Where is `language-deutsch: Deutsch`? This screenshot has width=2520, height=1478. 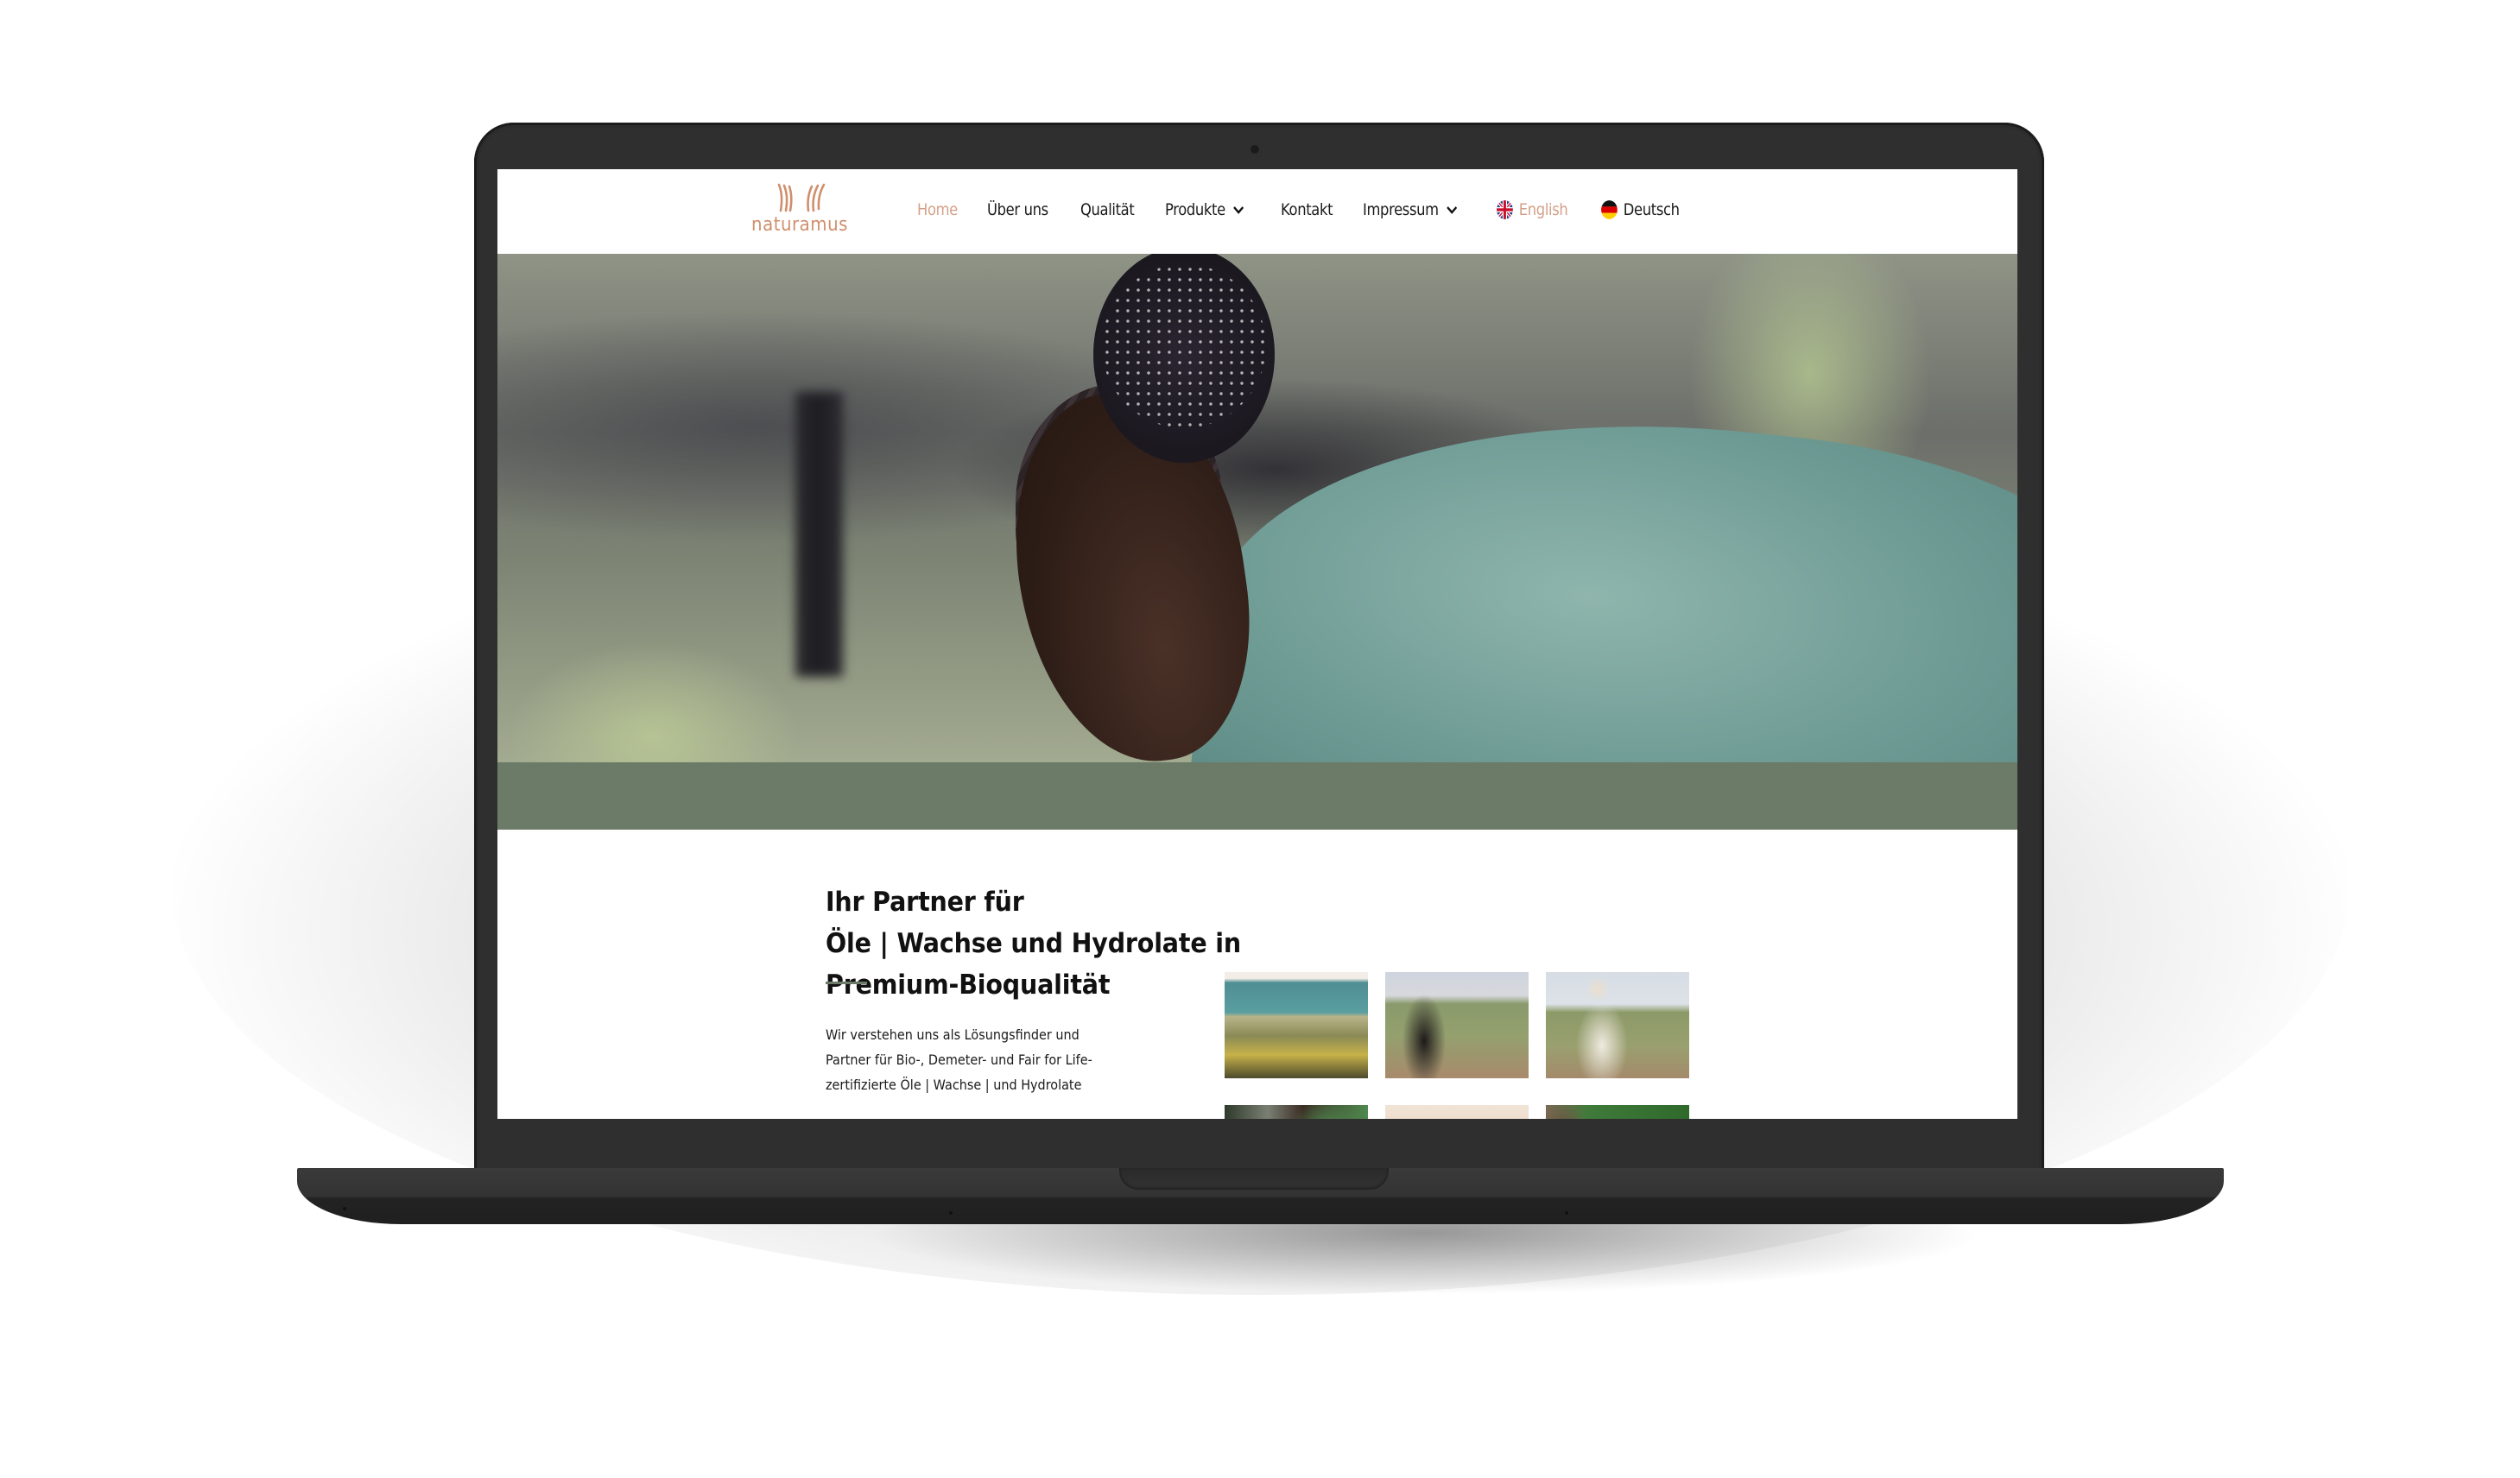
language-deutsch: Deutsch is located at coordinates (1641, 209).